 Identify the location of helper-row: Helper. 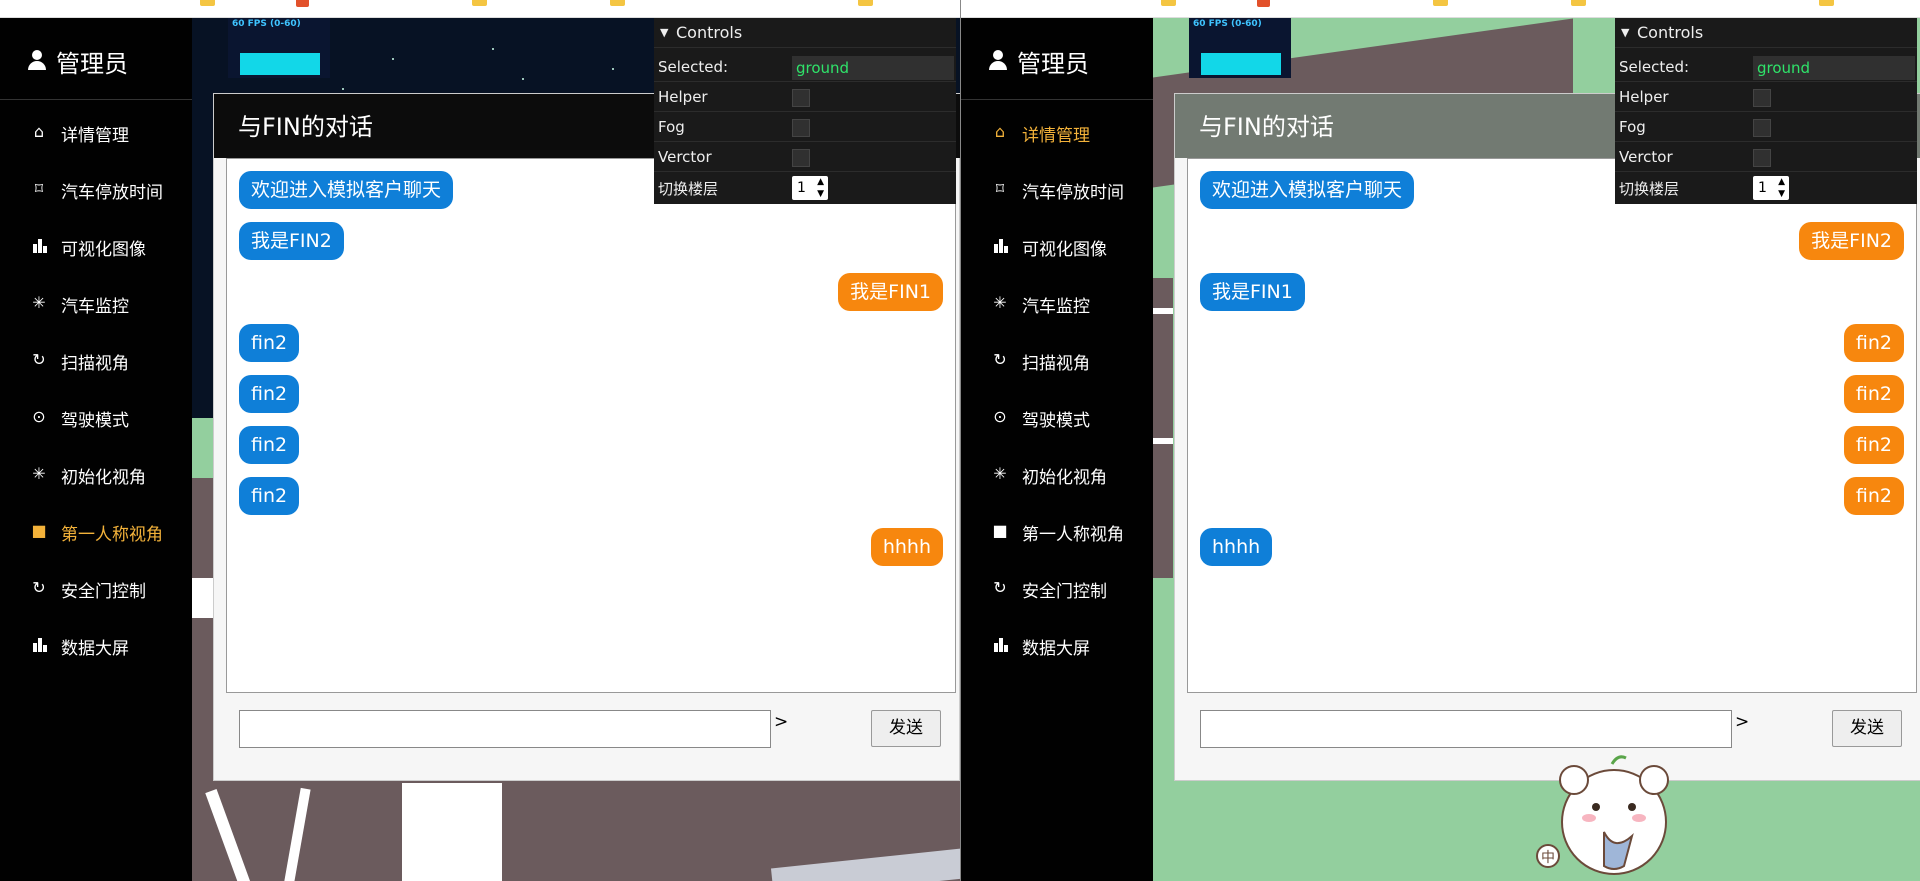
(805, 97).